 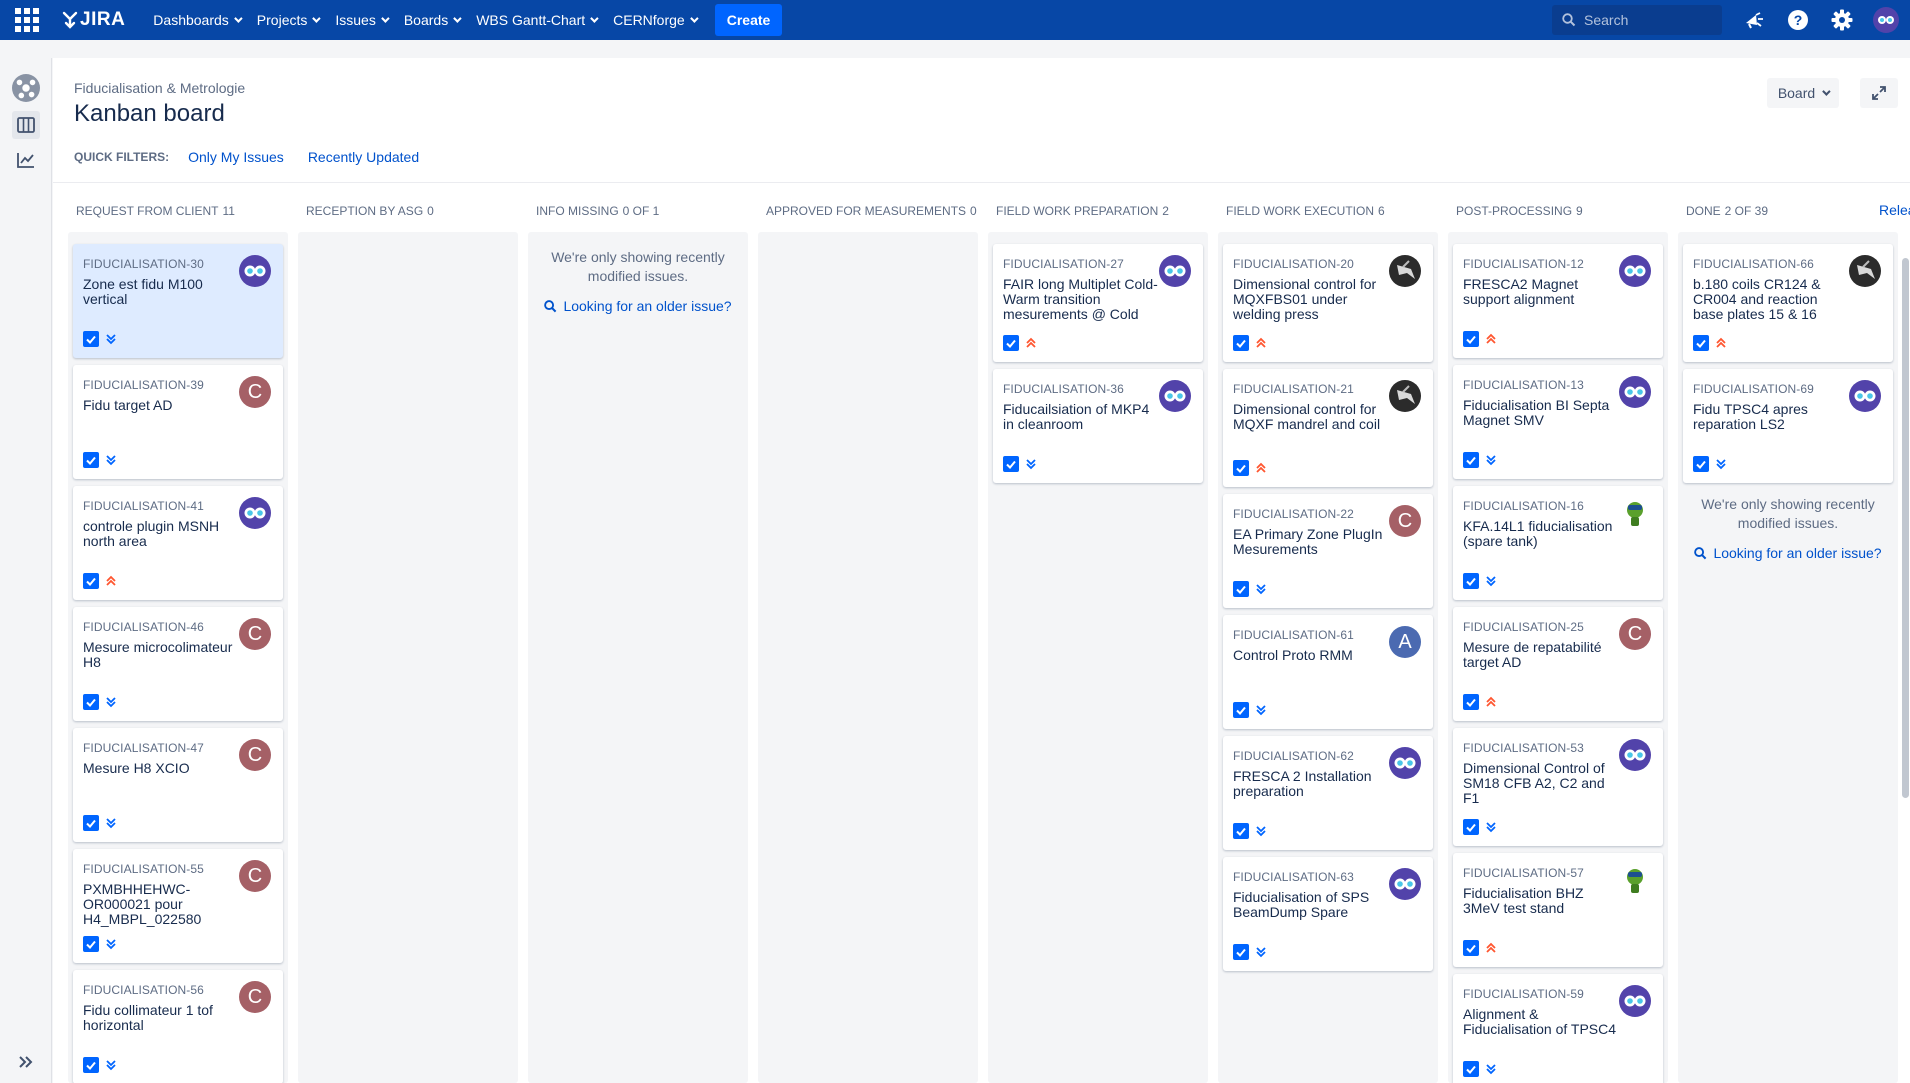 What do you see at coordinates (748, 20) in the screenshot?
I see `create-button: Create` at bounding box center [748, 20].